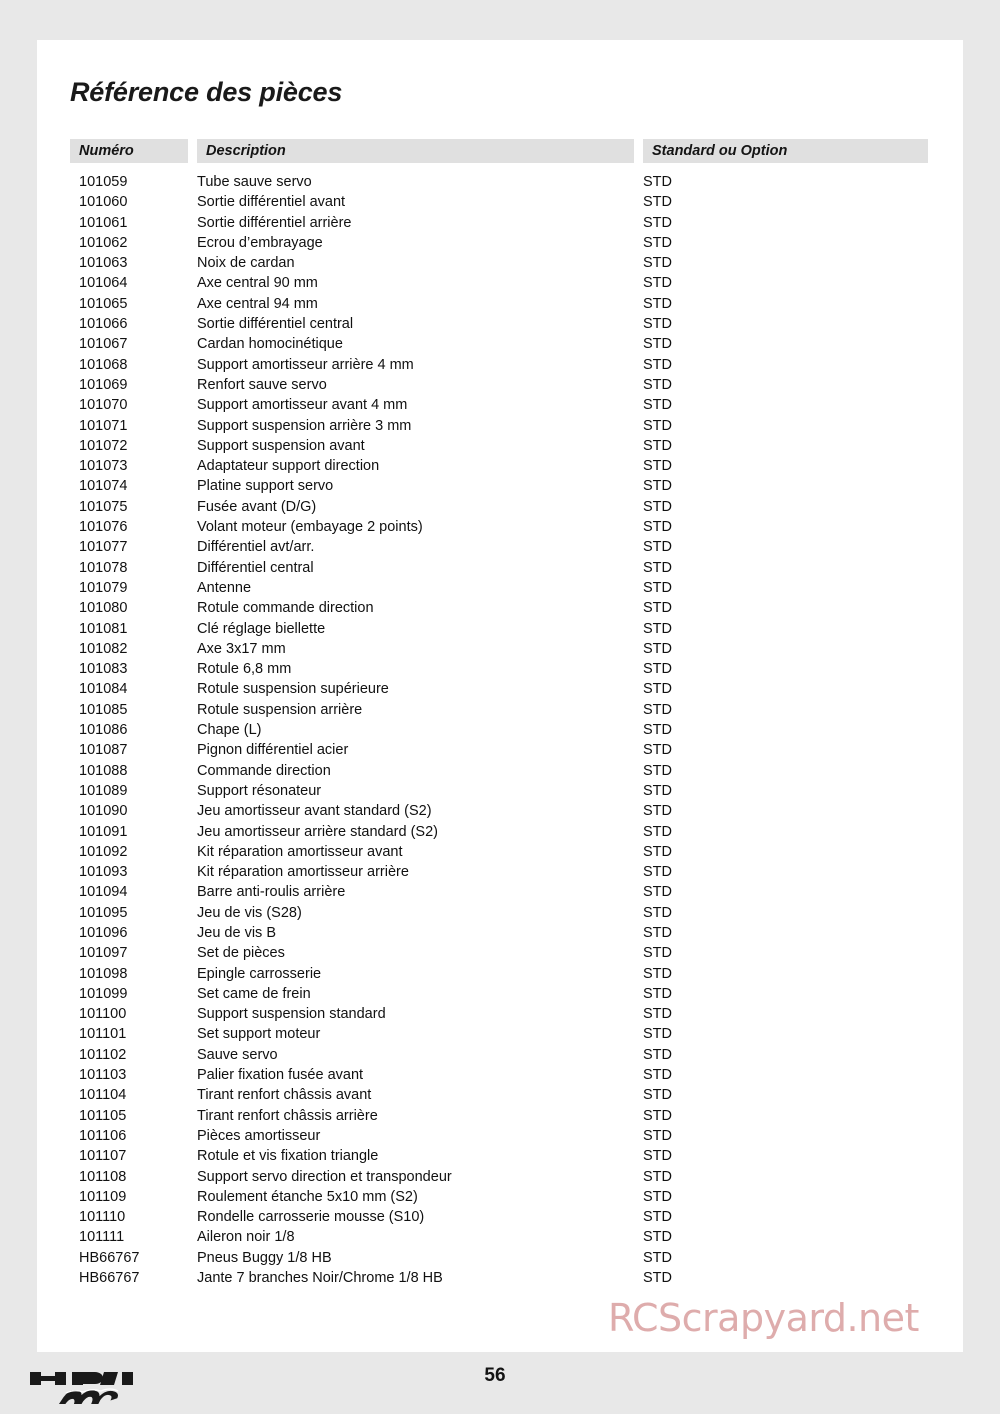  What do you see at coordinates (103, 445) in the screenshot?
I see `cell-part-number: 101072` at bounding box center [103, 445].